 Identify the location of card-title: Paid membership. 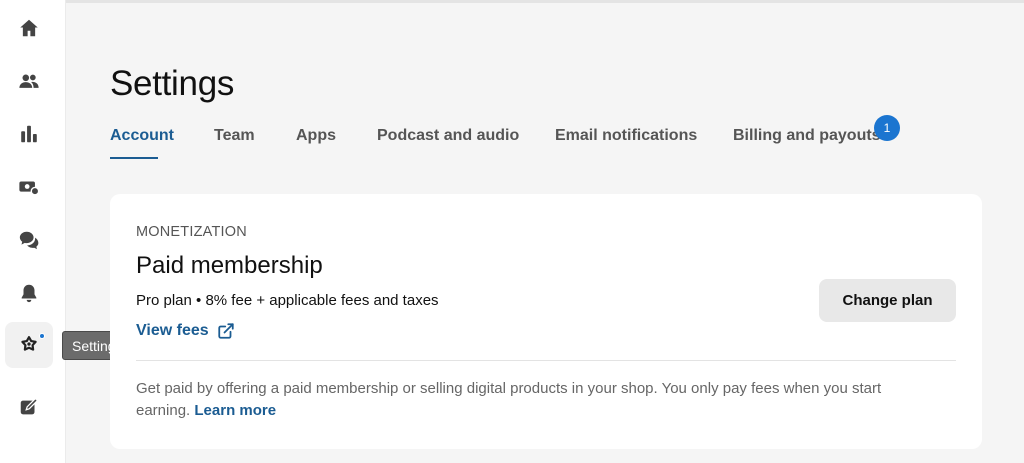
(229, 265).